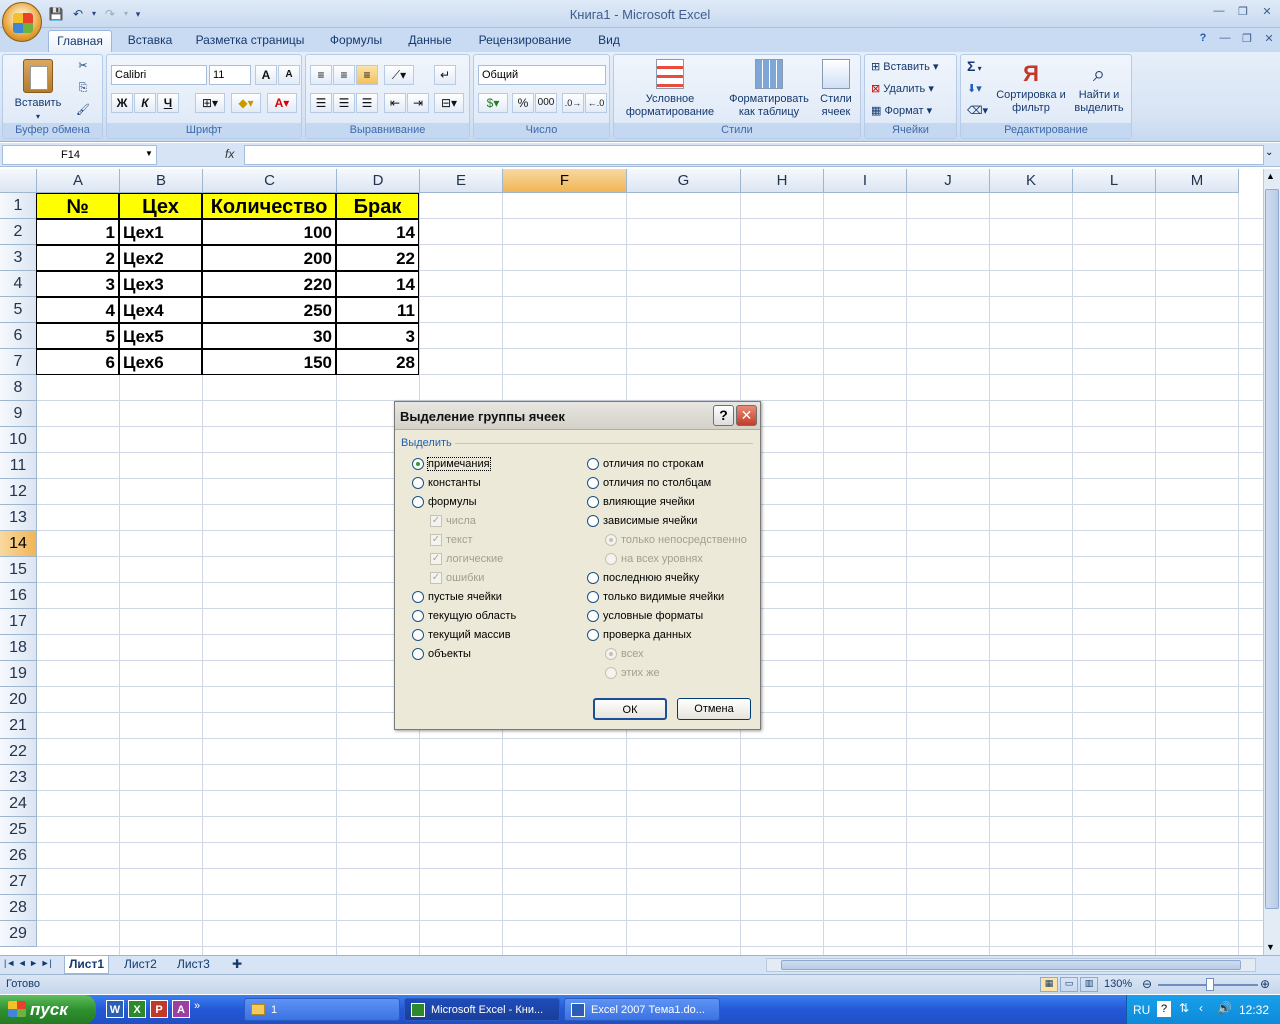 The height and width of the screenshot is (1024, 1280). I want to click on row-header-11: 11, so click(18, 466).